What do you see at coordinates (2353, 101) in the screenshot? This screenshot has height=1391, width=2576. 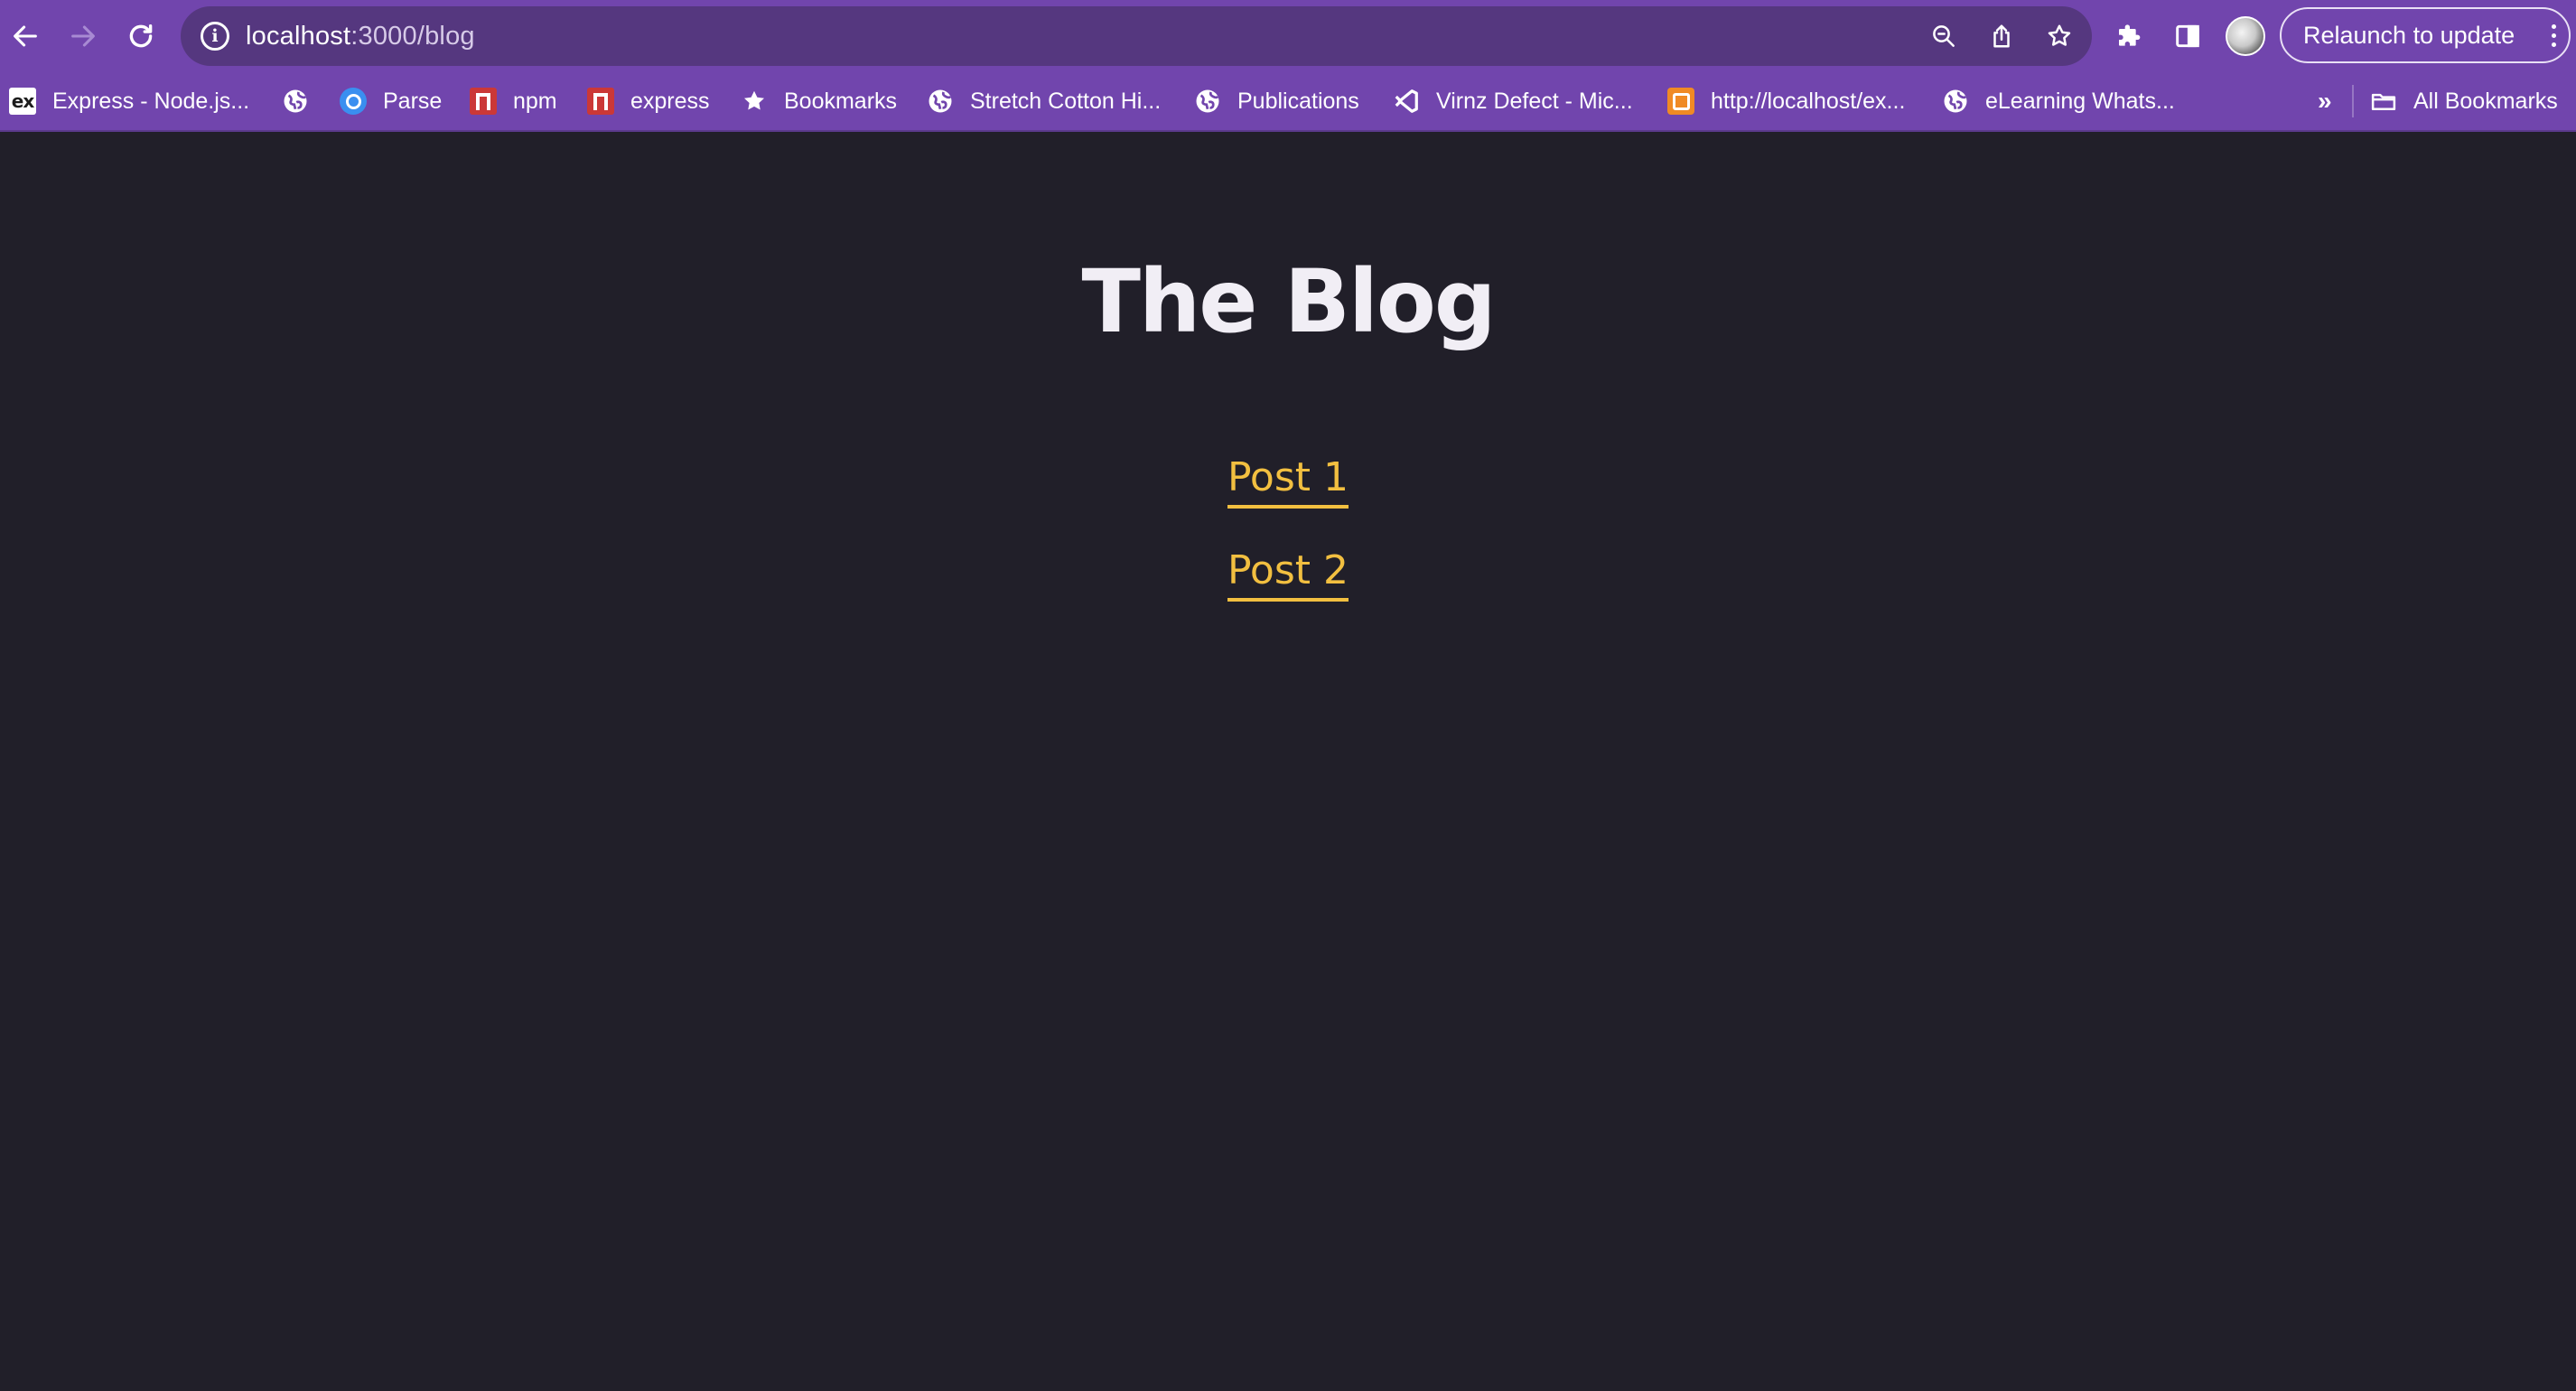 I see `bookmarks-divider` at bounding box center [2353, 101].